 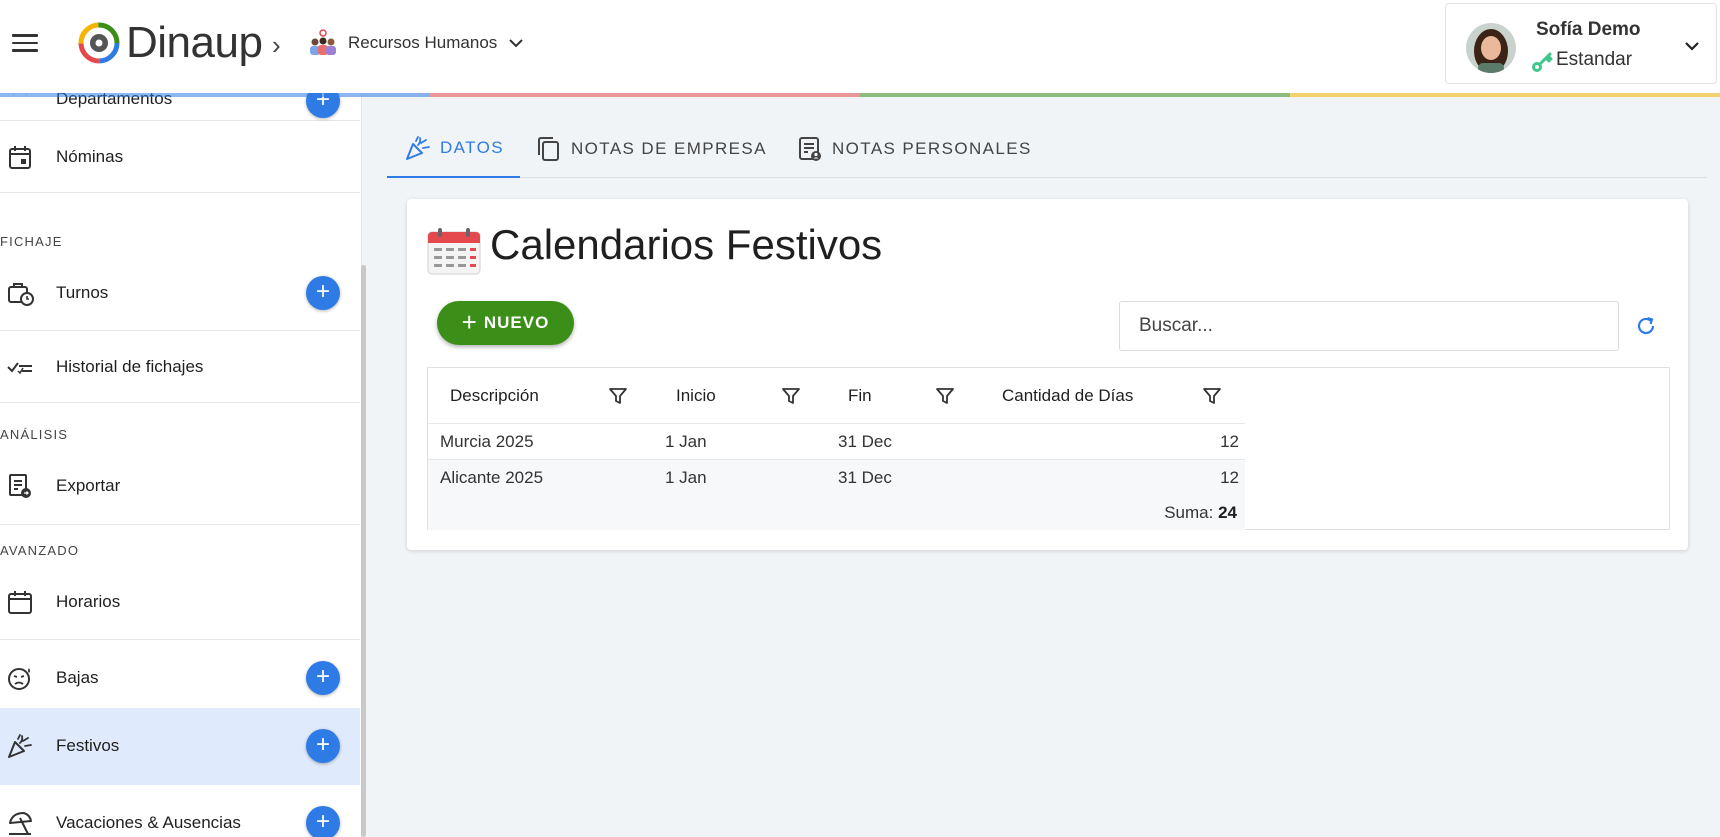 I want to click on section-label-avanzado: AVANZADO, so click(x=40, y=550).